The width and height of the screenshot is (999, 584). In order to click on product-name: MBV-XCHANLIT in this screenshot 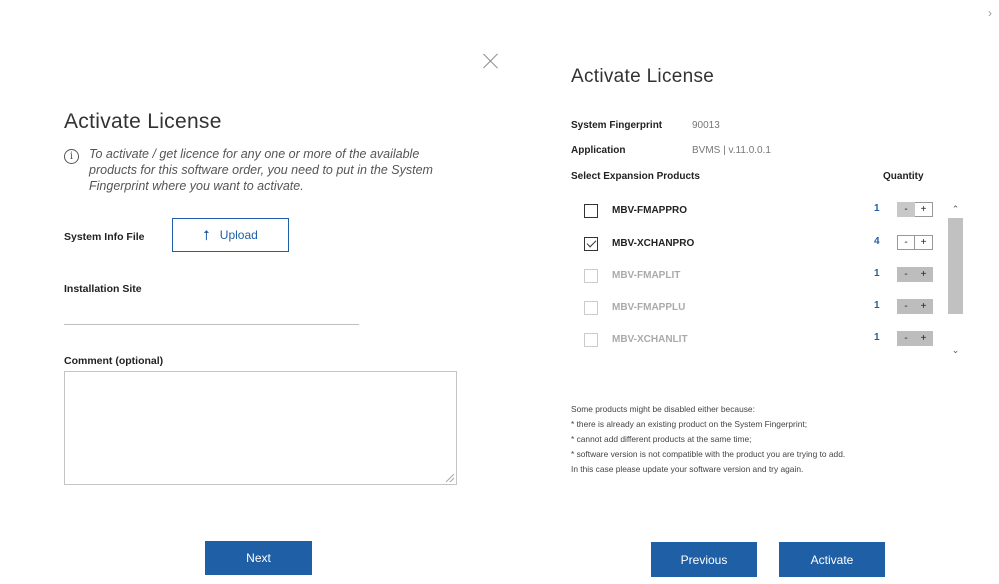, I will do `click(650, 339)`.